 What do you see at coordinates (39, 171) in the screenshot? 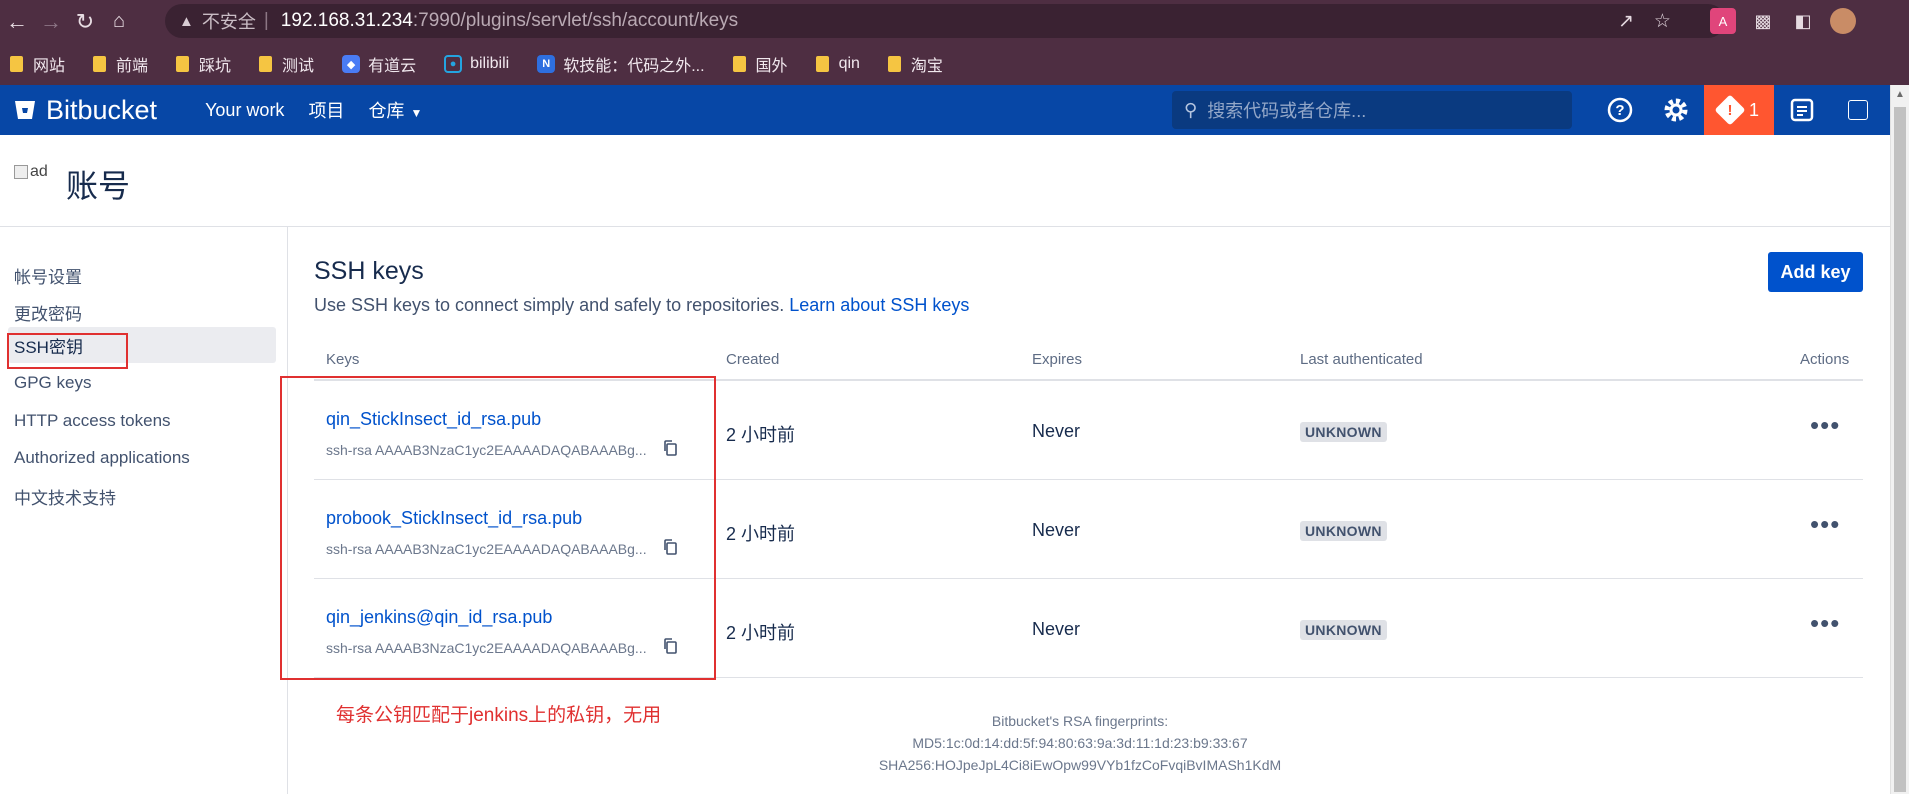
I see `avatar-alt: ad` at bounding box center [39, 171].